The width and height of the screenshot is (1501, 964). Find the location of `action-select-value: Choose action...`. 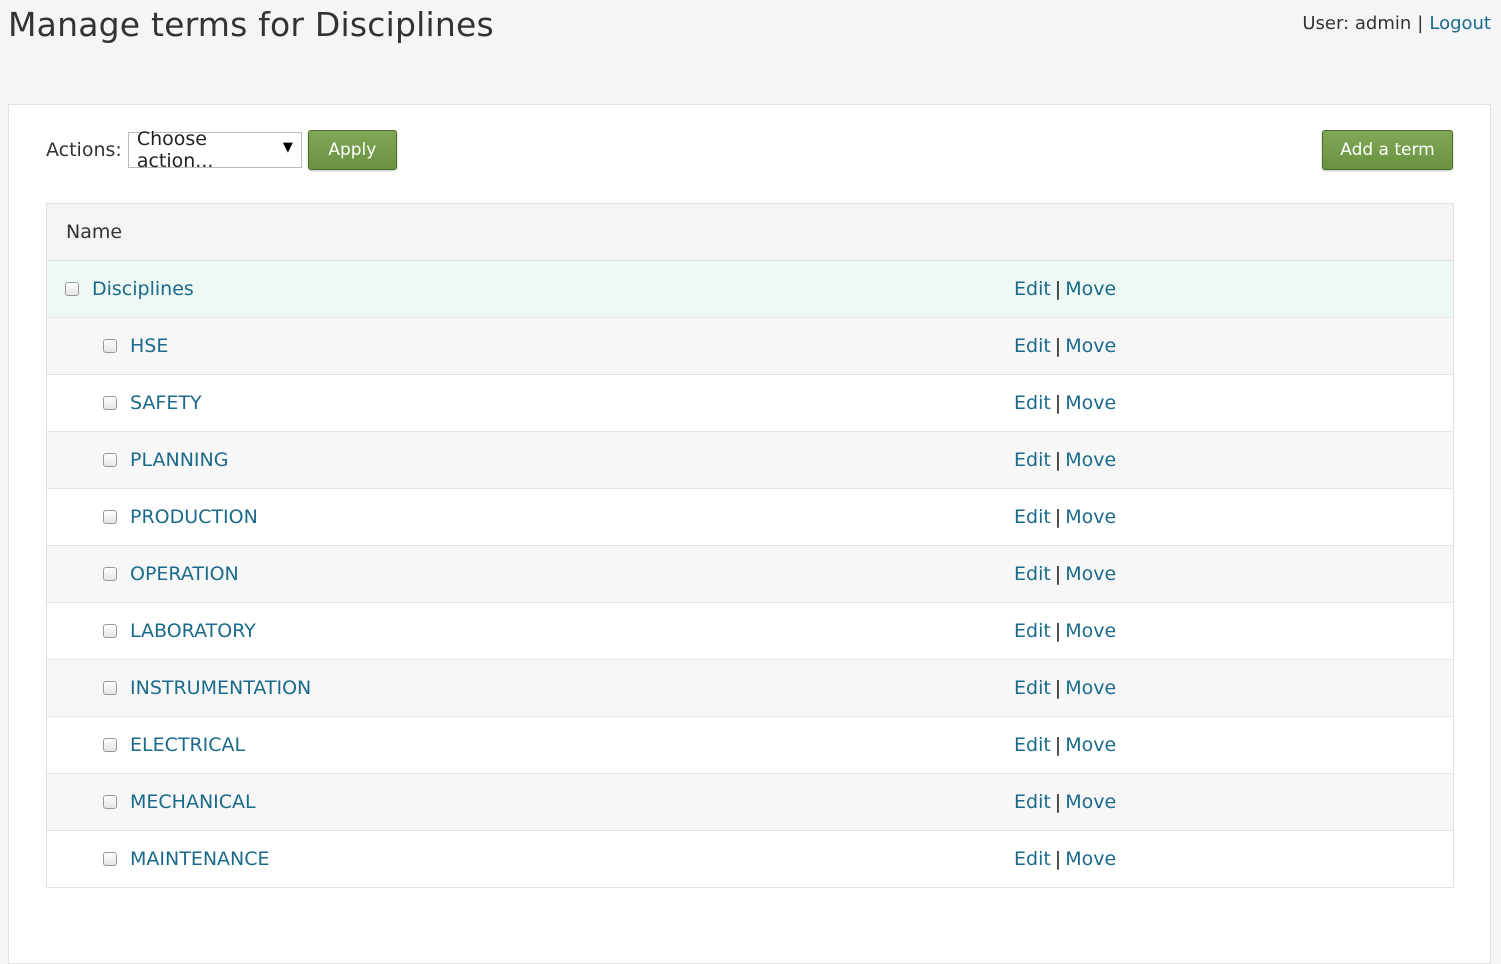

action-select-value: Choose action... is located at coordinates (175, 150).